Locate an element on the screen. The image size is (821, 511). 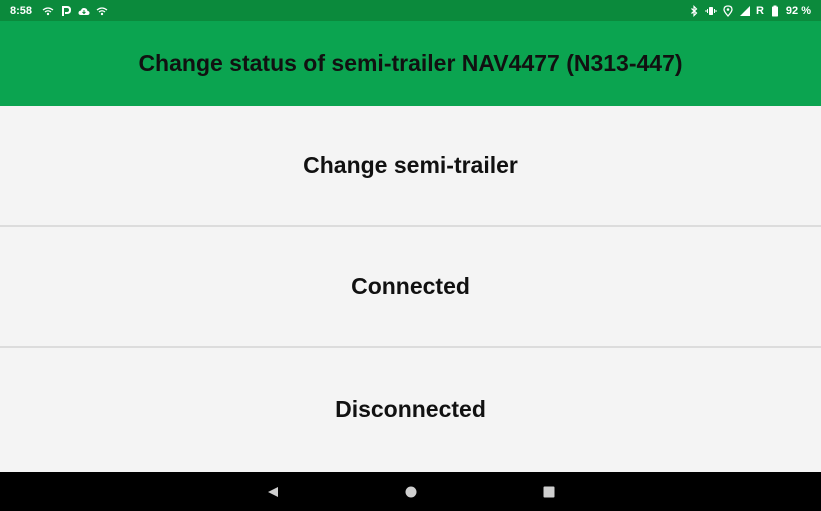
recents-icon is located at coordinates (549, 492).